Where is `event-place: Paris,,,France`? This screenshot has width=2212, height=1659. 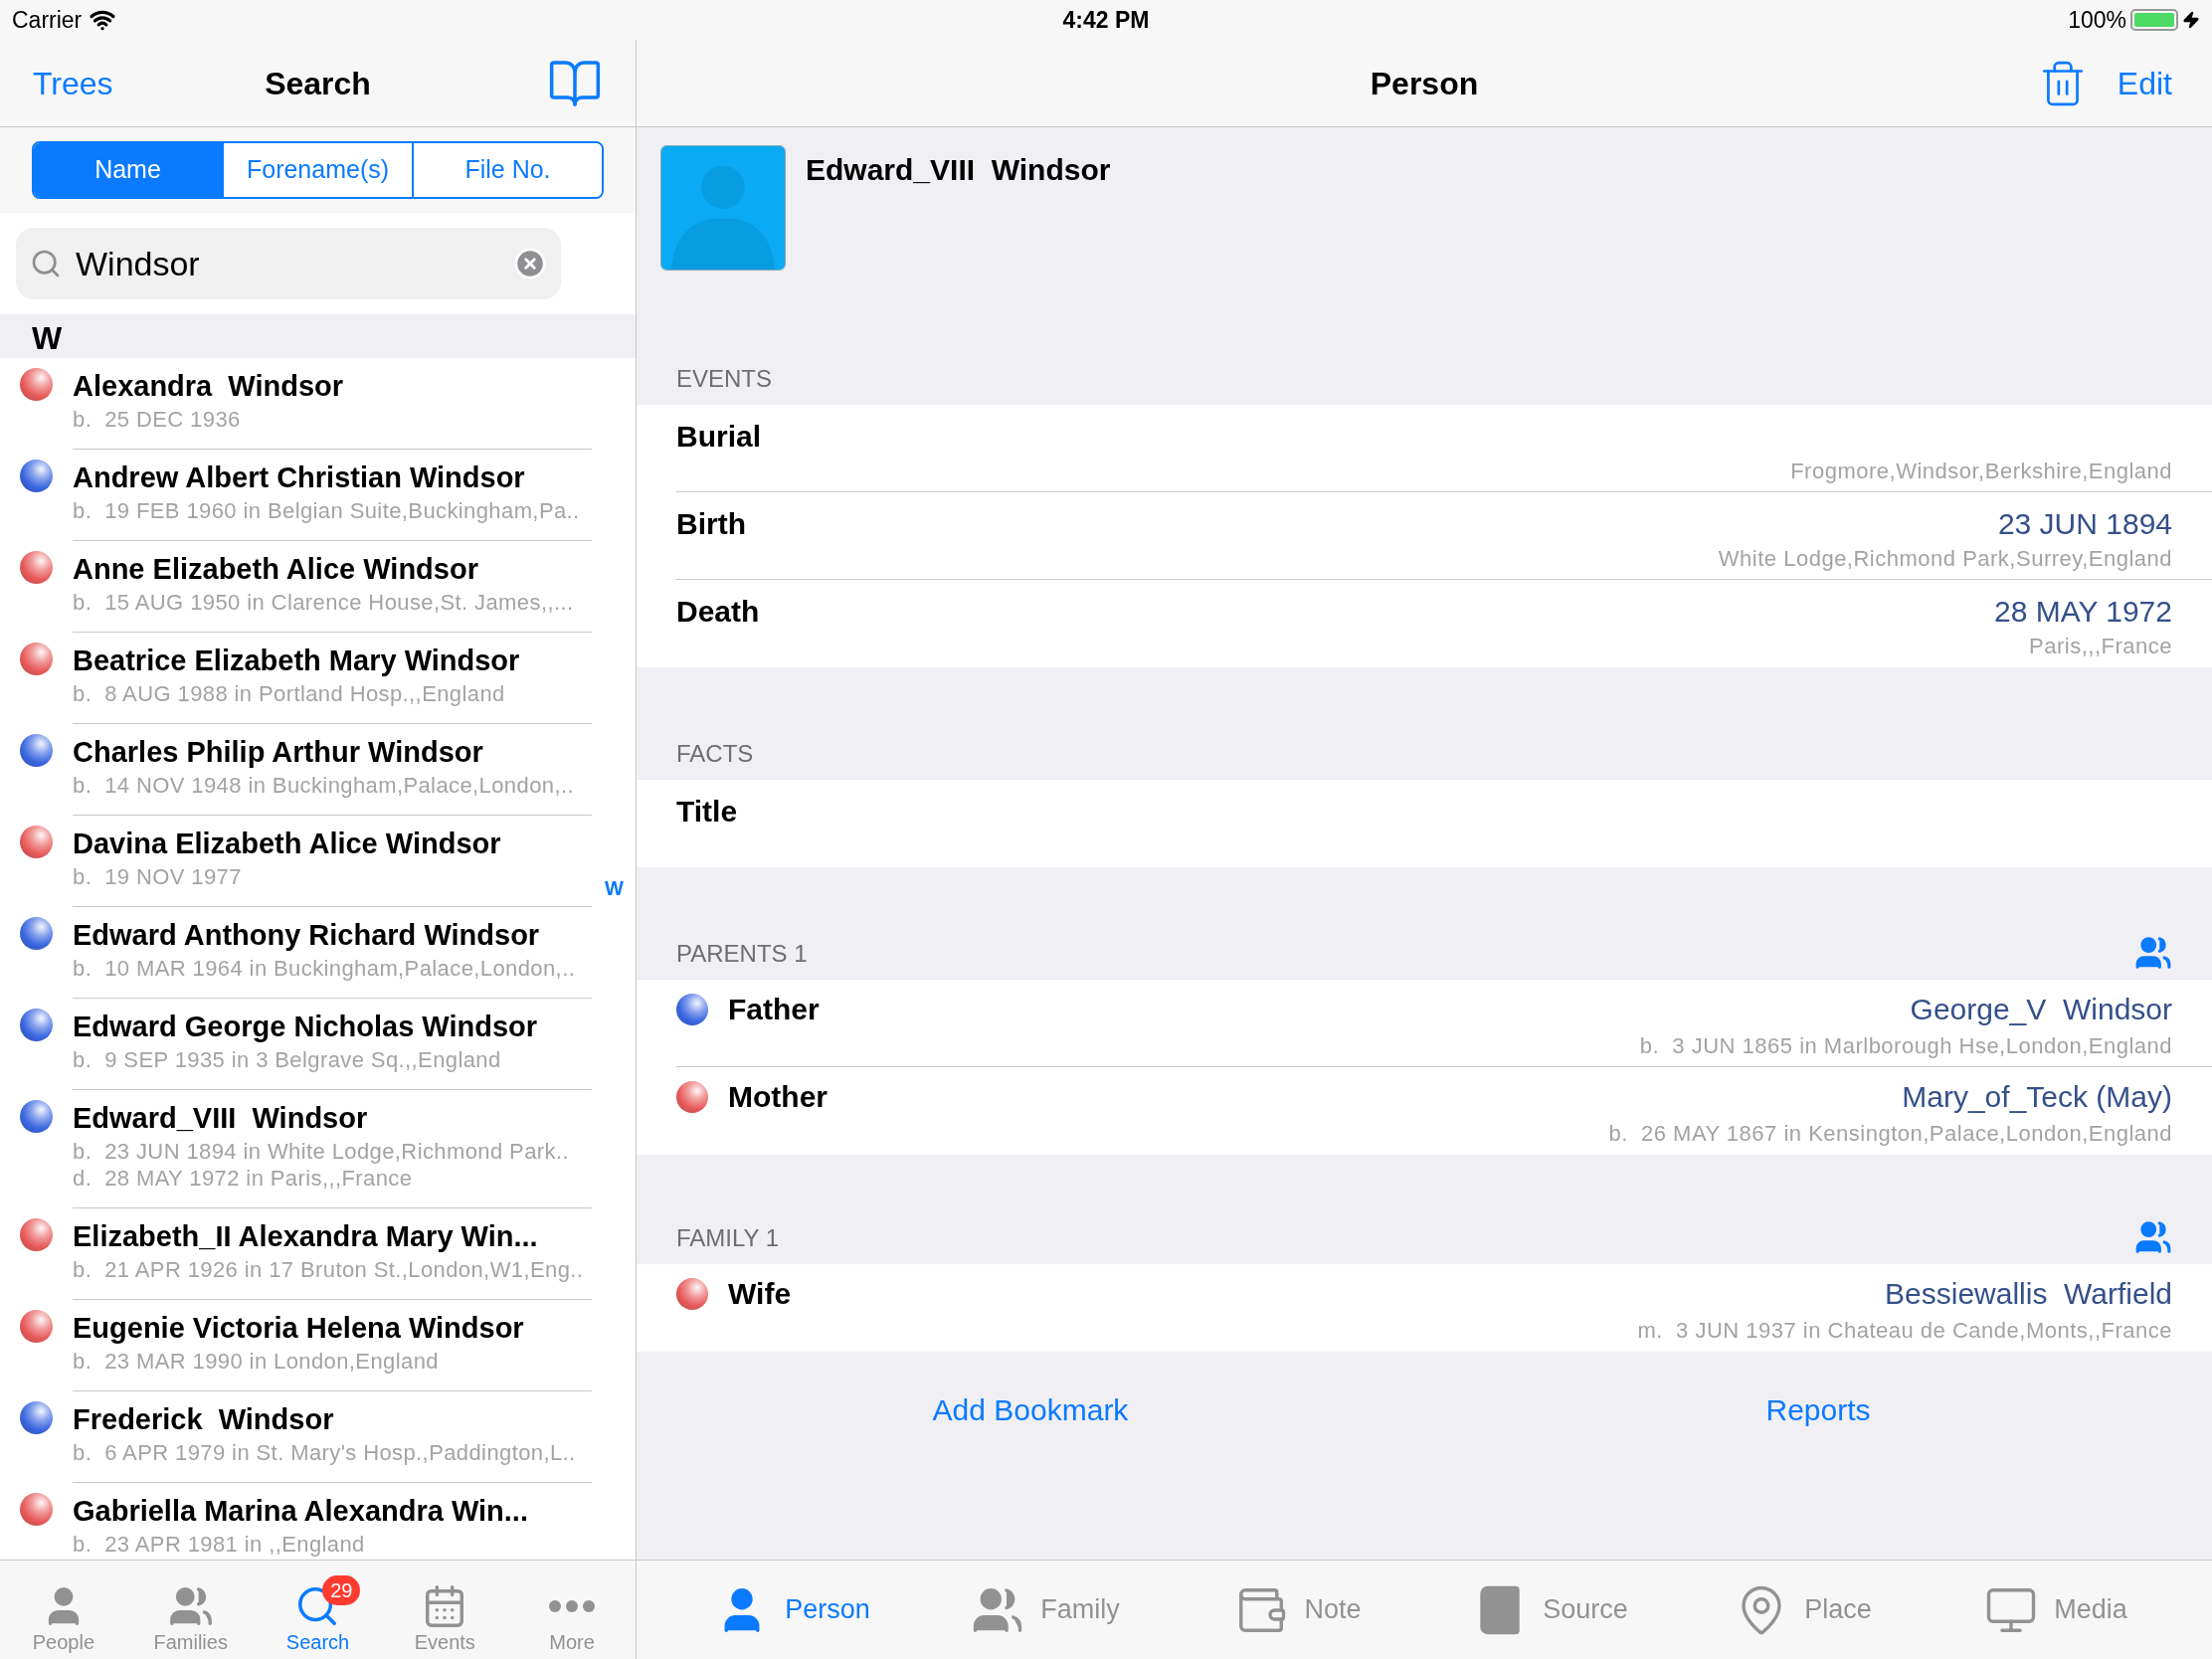 event-place: Paris,,,France is located at coordinates (2100, 646).